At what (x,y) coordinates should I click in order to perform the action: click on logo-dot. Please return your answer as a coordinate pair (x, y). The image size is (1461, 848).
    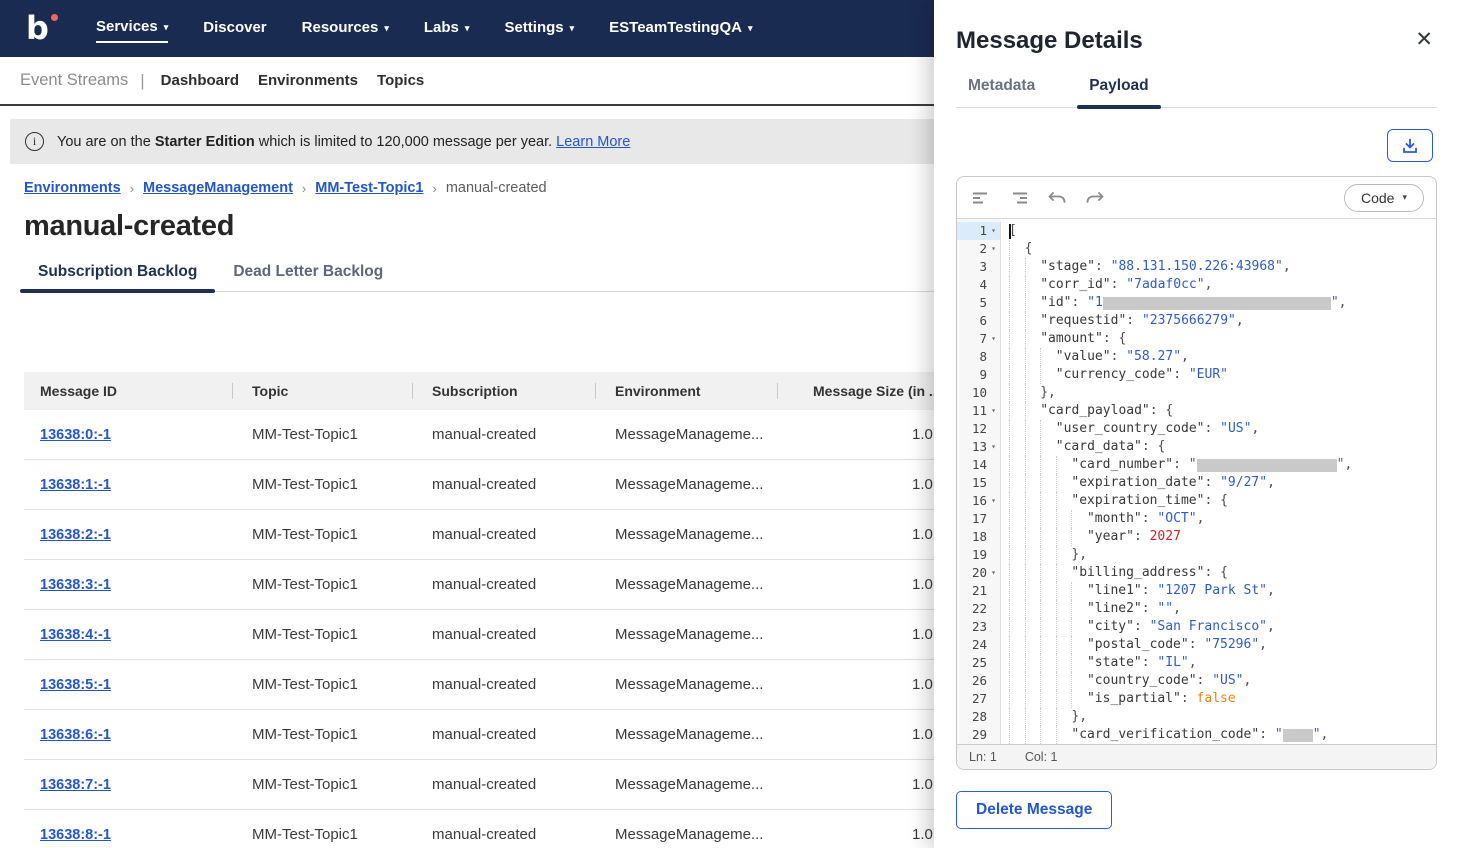
    Looking at the image, I should click on (54, 17).